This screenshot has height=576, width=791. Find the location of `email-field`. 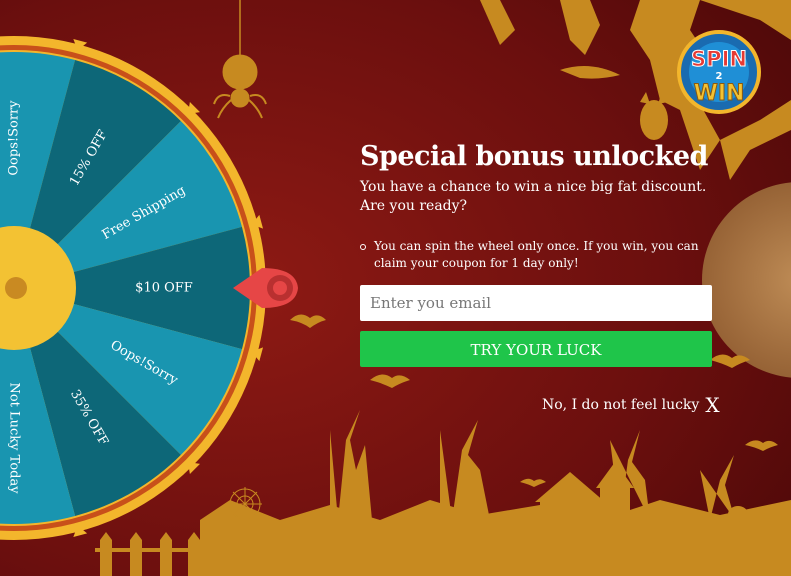

email-field is located at coordinates (536, 303).